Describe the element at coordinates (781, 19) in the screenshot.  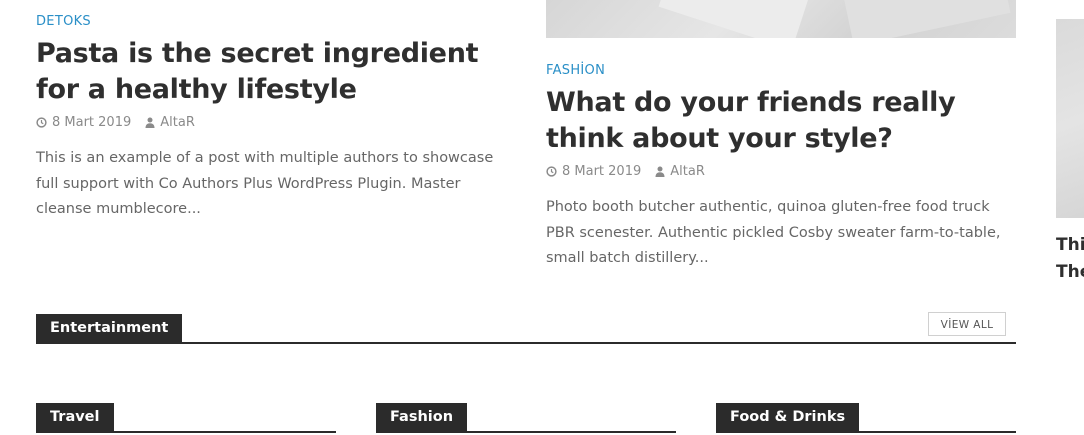
I see `post-thumbnail` at that location.